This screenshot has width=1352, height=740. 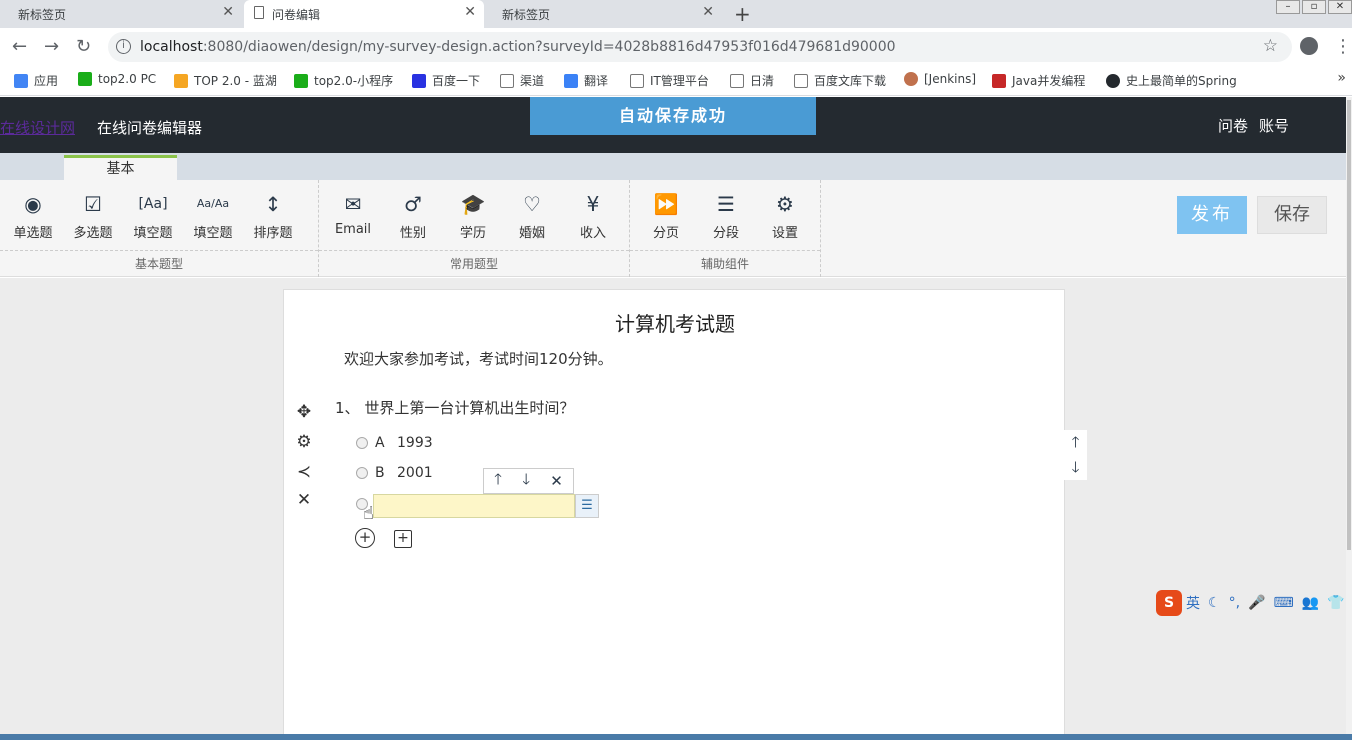 I want to click on tool-gender: ♂ 性别, so click(x=413, y=215).